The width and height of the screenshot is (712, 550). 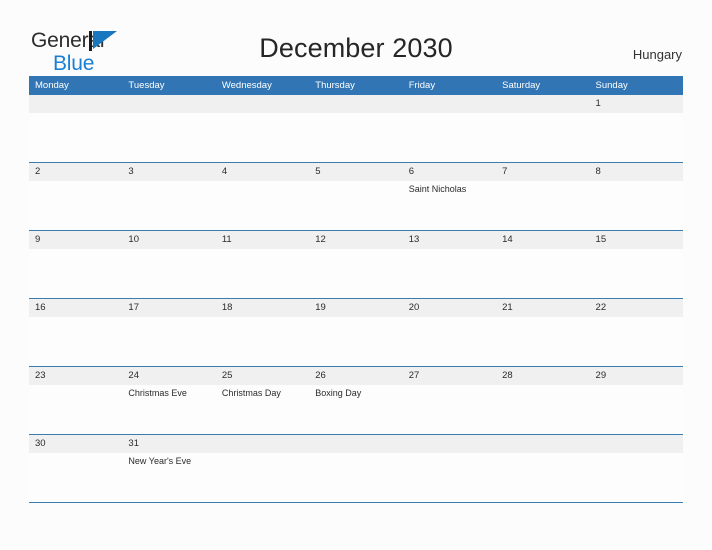 I want to click on week-event-strip: New Year's Eve, so click(x=356, y=477).